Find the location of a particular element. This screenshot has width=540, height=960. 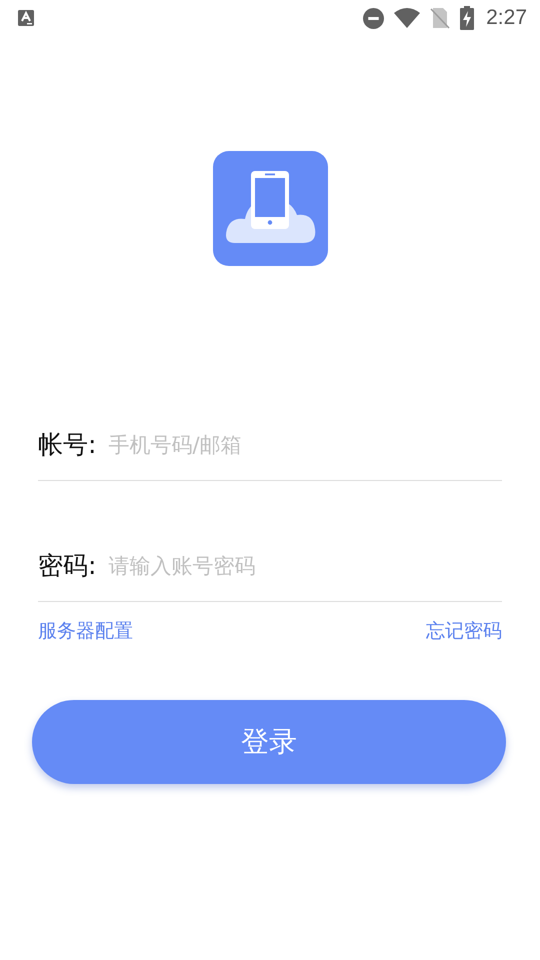

no-sim-icon is located at coordinates (440, 18).